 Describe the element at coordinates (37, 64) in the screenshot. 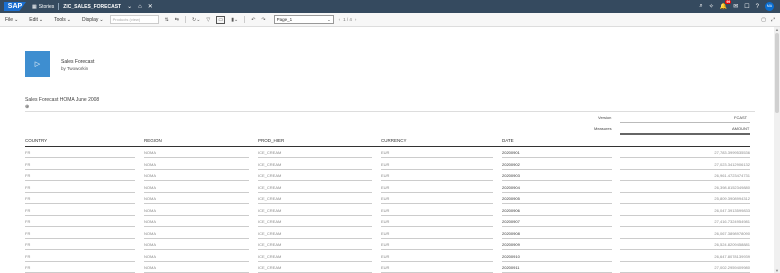

I see `story-tile: ▷` at that location.